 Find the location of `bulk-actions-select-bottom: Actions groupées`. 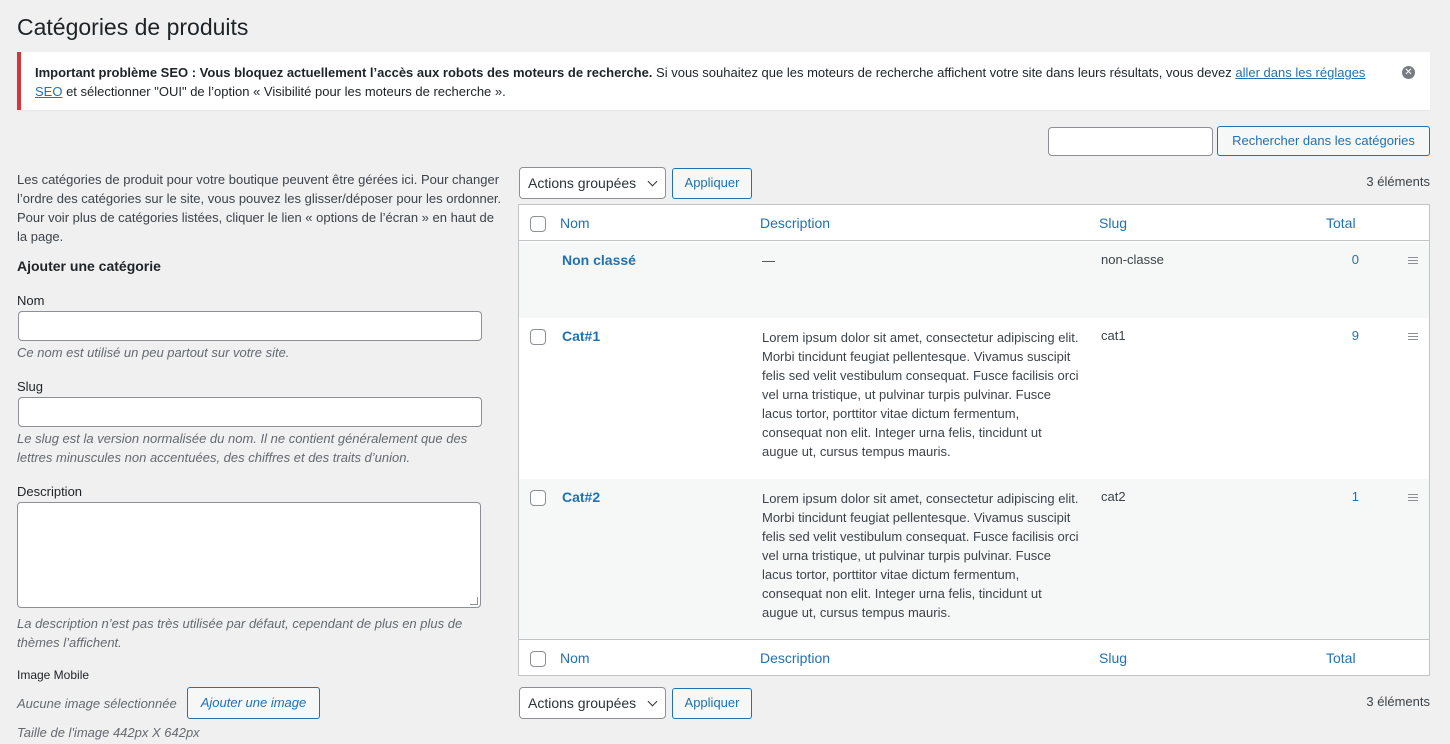

bulk-actions-select-bottom: Actions groupées is located at coordinates (592, 703).